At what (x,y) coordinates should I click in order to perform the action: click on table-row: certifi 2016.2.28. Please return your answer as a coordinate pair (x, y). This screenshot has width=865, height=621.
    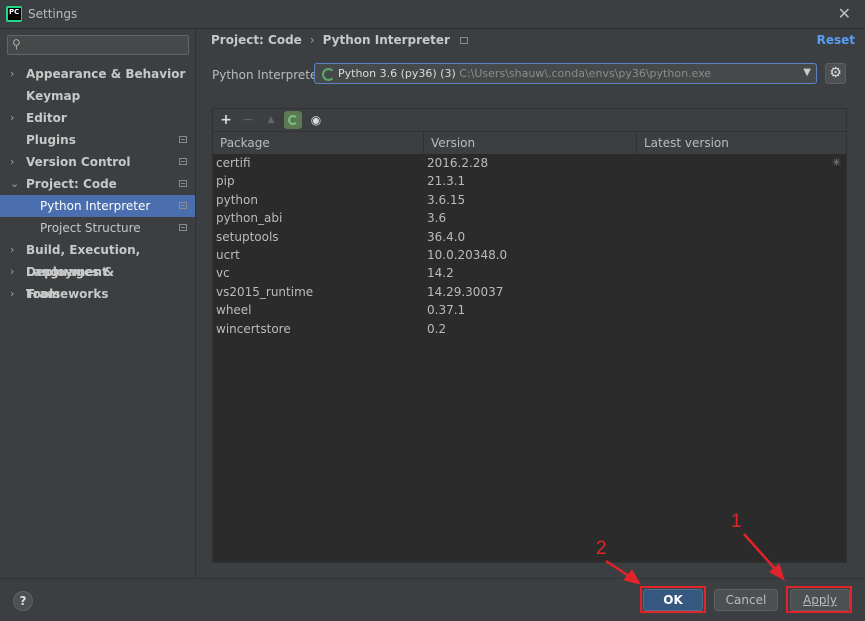
    Looking at the image, I should click on (529, 163).